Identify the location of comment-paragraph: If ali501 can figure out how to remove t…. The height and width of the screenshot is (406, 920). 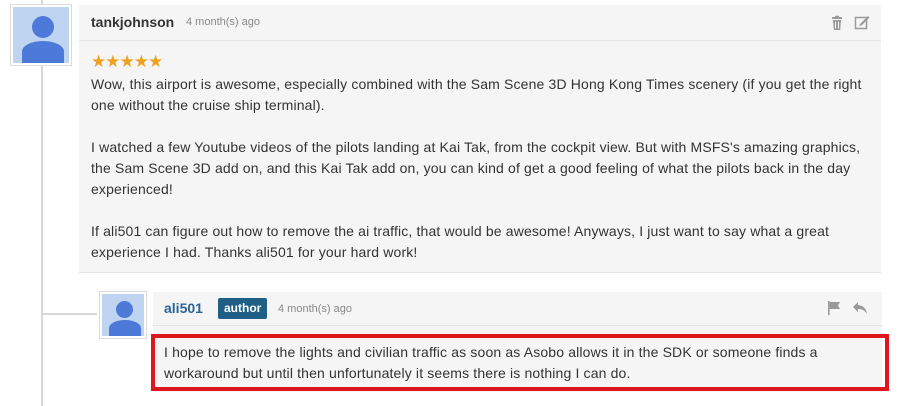
(460, 241).